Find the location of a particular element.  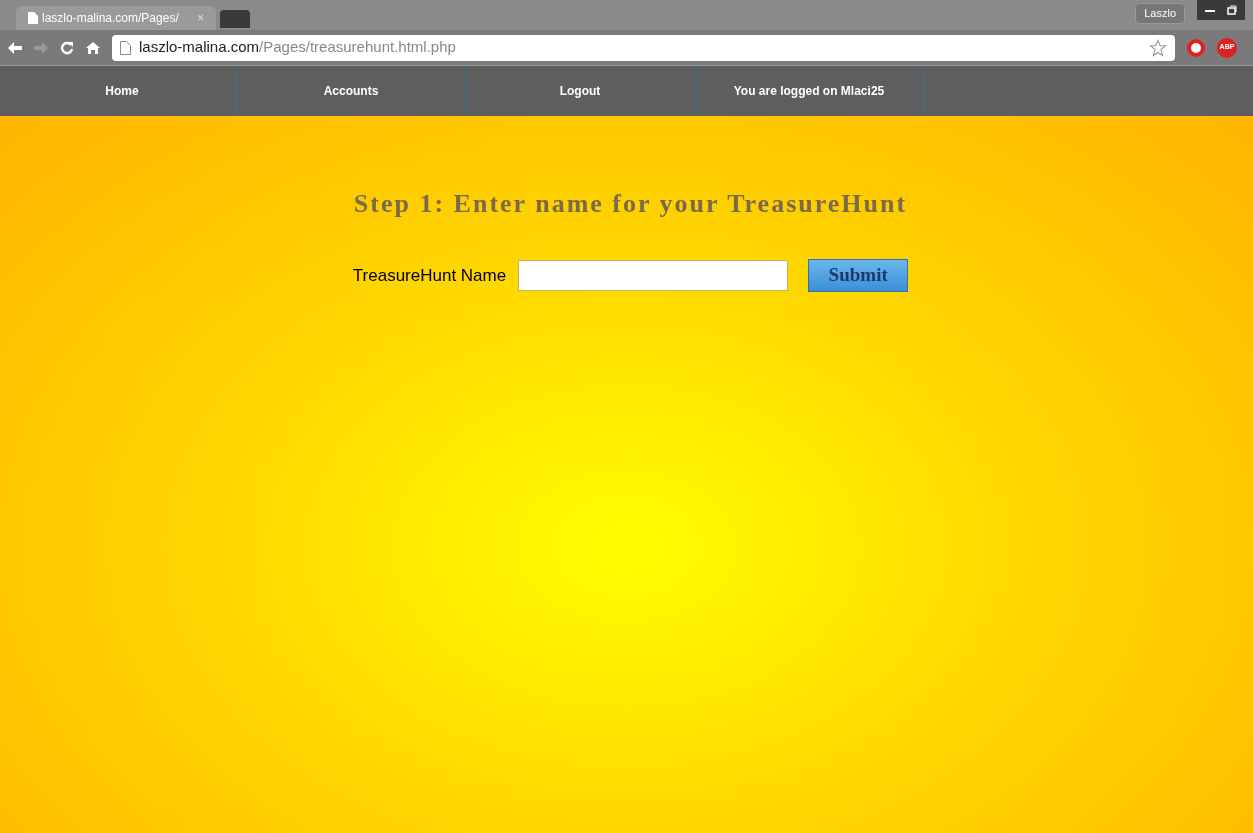

reload-icon is located at coordinates (67, 47).